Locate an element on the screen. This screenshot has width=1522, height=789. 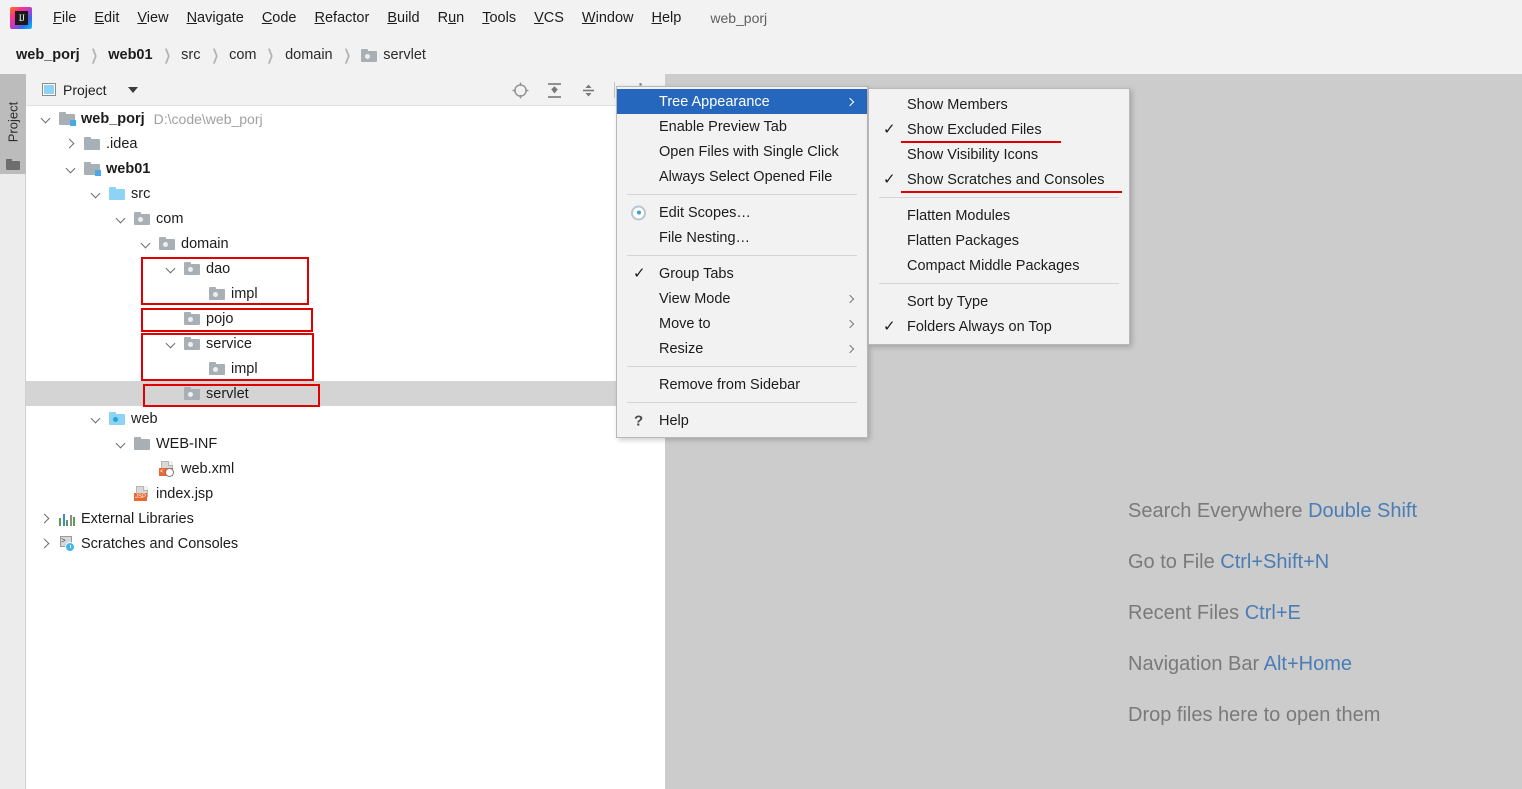
submenu-item-flatten-modules: Flatten Modules is located at coordinates (999, 215).